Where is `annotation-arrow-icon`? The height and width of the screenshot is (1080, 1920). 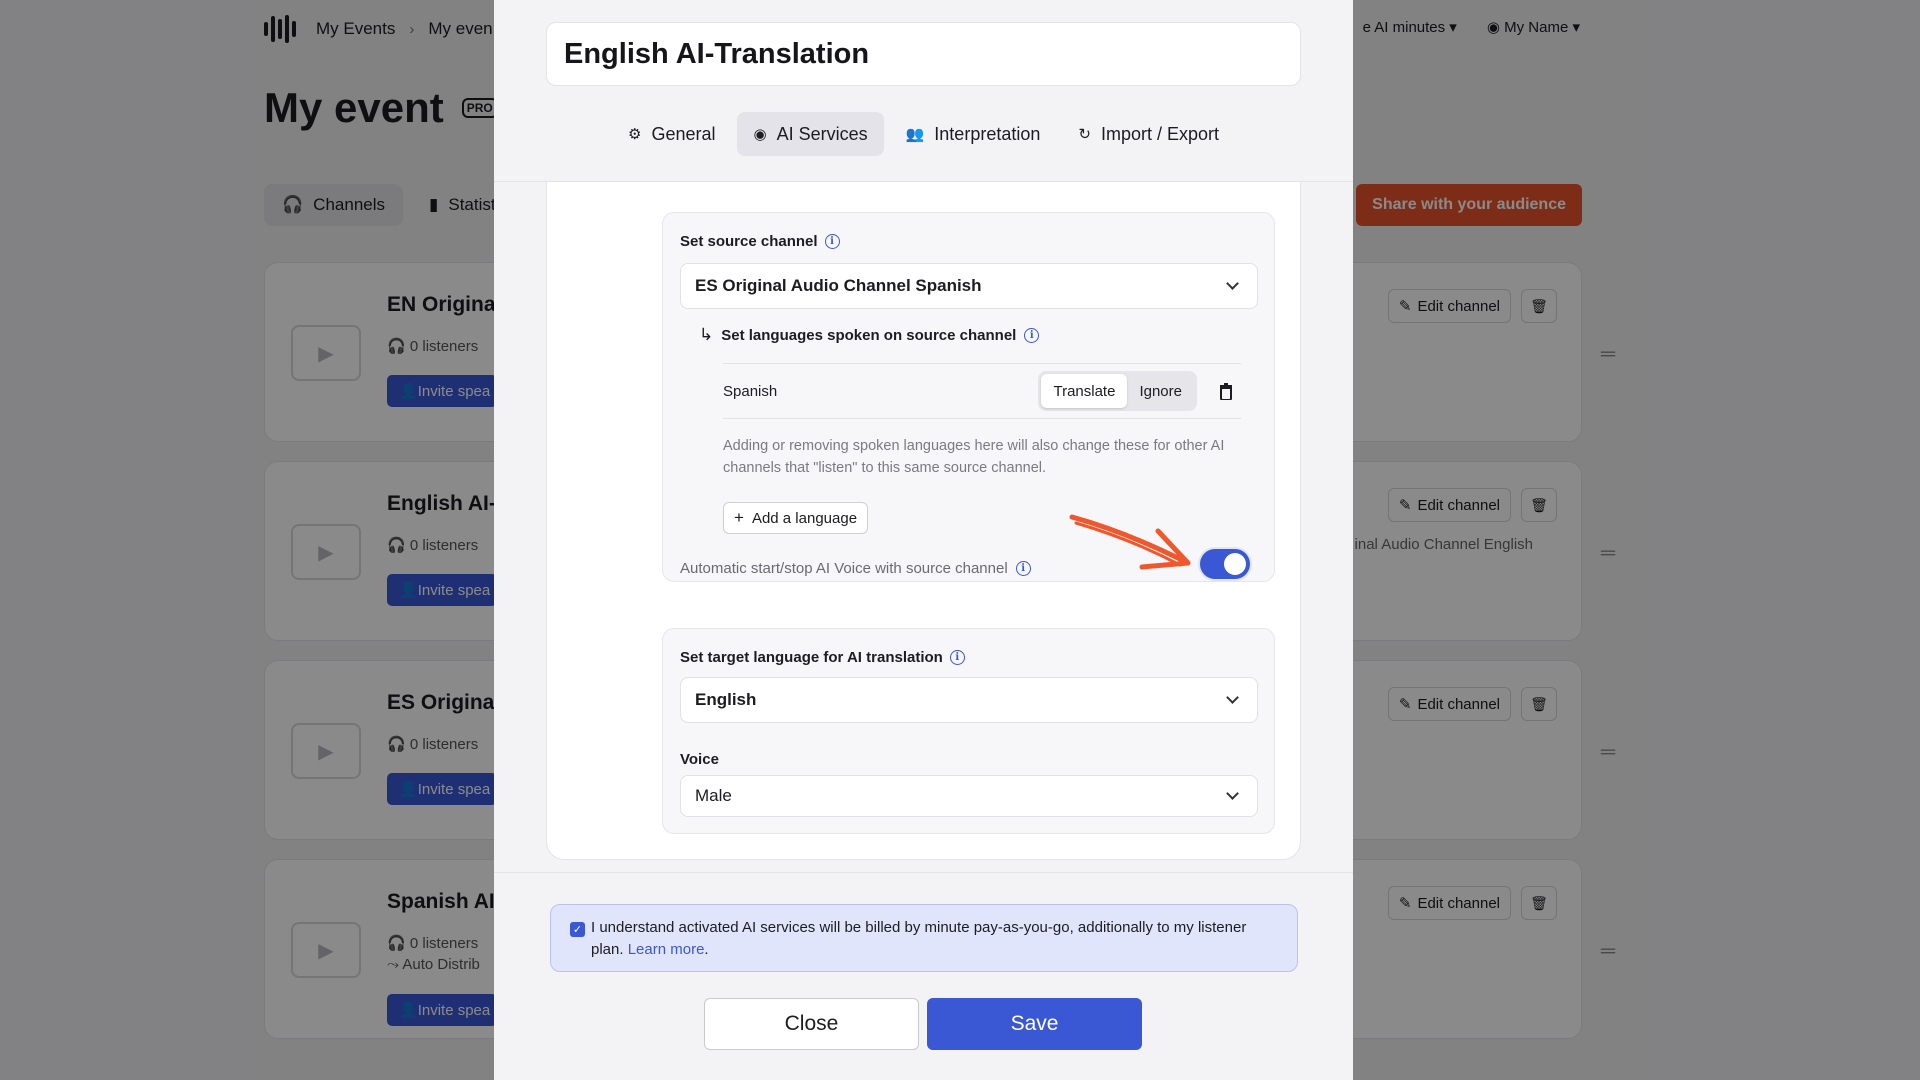
annotation-arrow-icon is located at coordinates (1130, 542).